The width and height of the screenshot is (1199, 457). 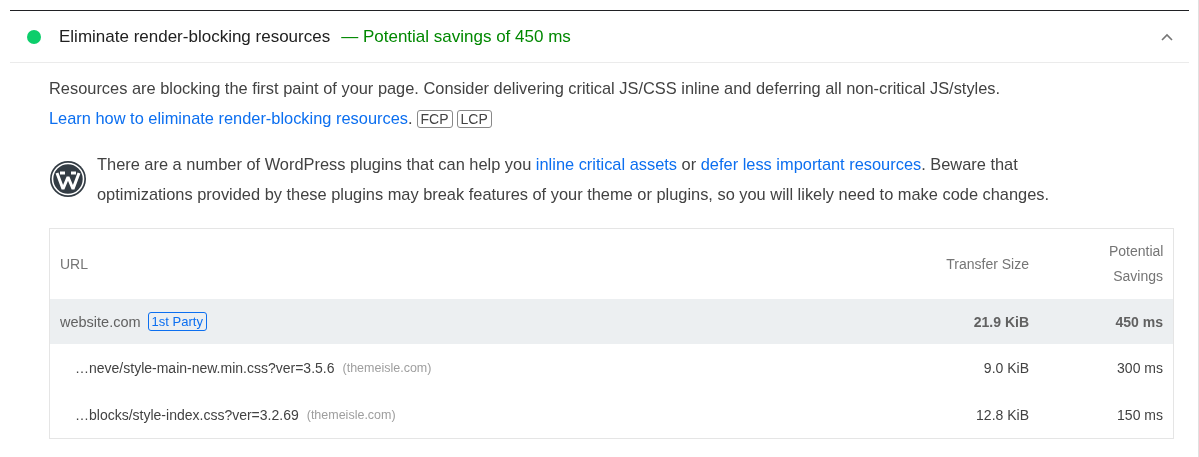 What do you see at coordinates (474, 119) in the screenshot?
I see `metric-tag: LCP` at bounding box center [474, 119].